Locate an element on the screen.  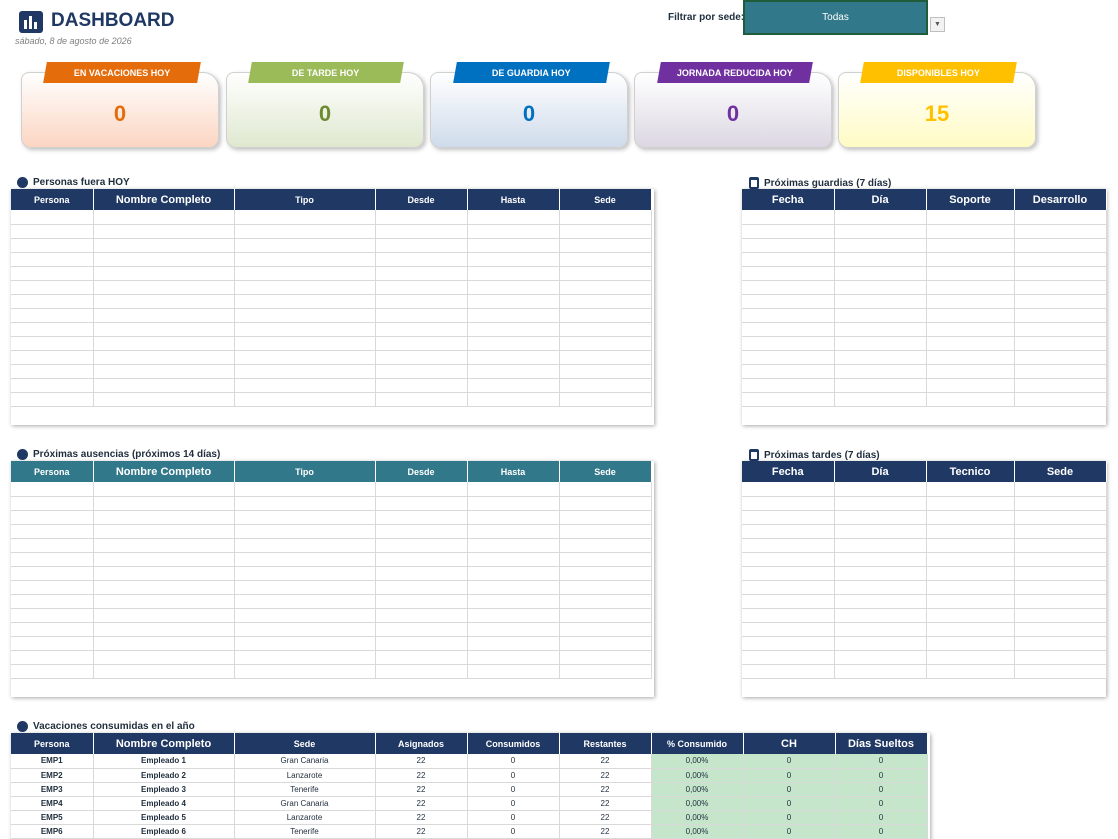
table-cell: EMP1 is located at coordinates (52, 761).